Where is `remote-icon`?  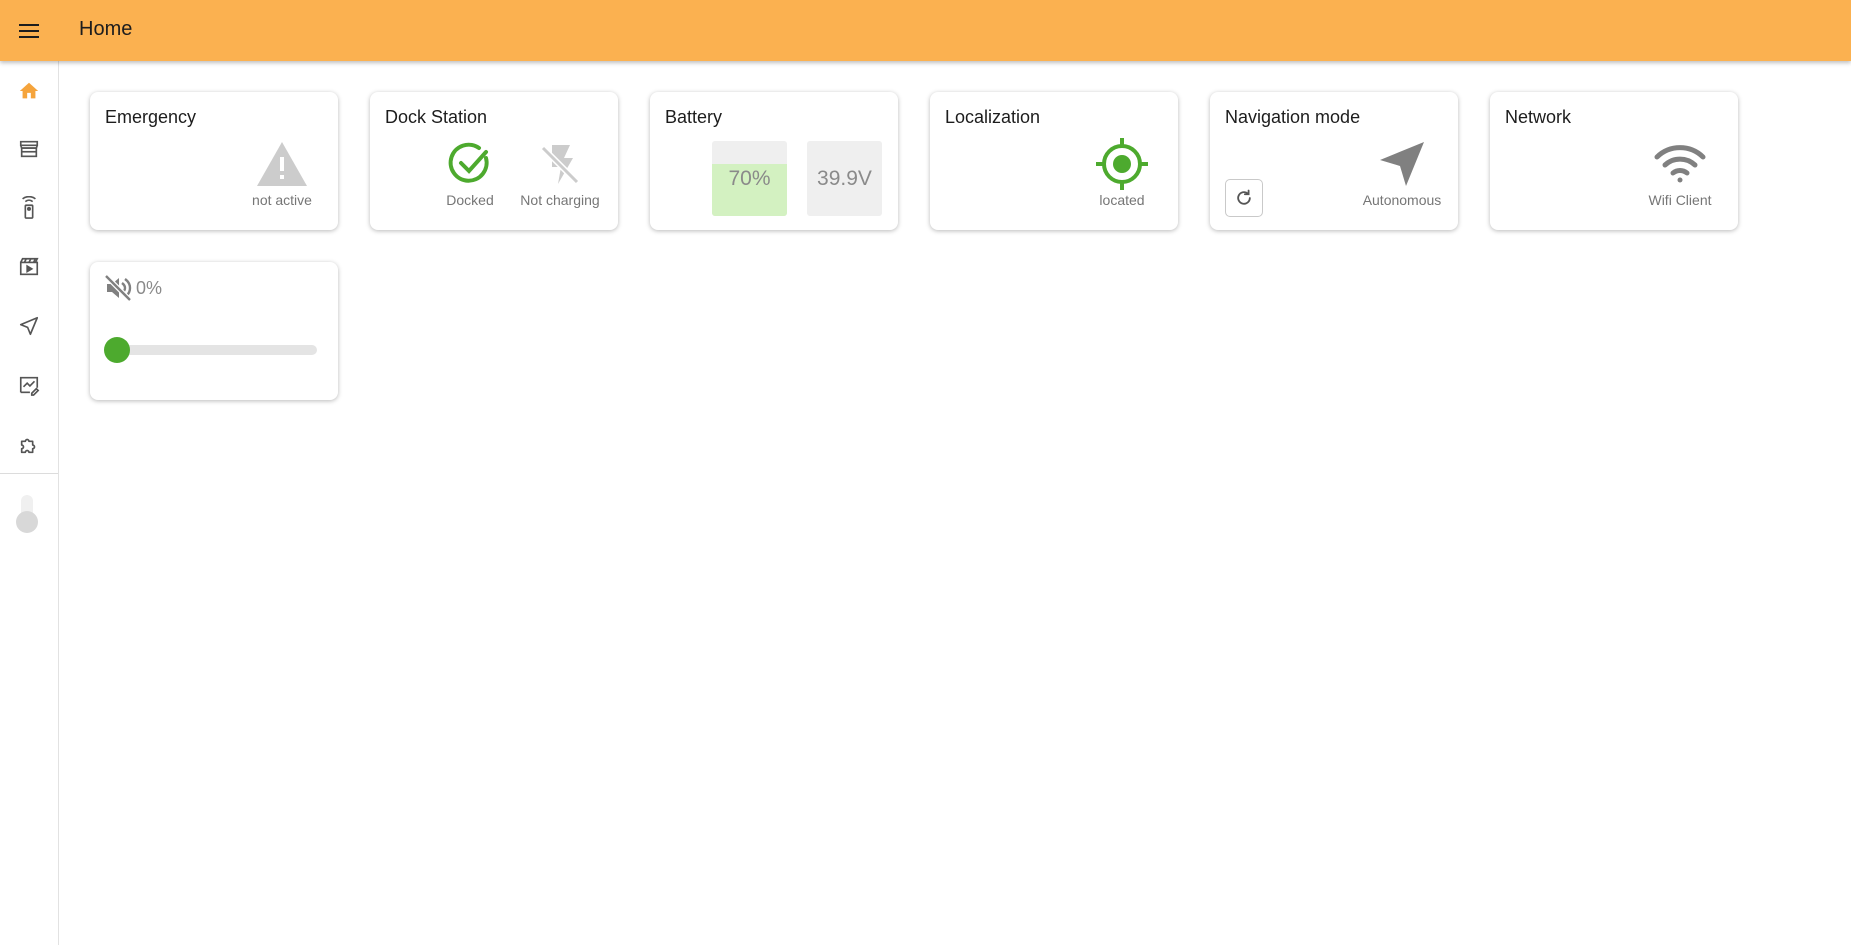 remote-icon is located at coordinates (29, 207).